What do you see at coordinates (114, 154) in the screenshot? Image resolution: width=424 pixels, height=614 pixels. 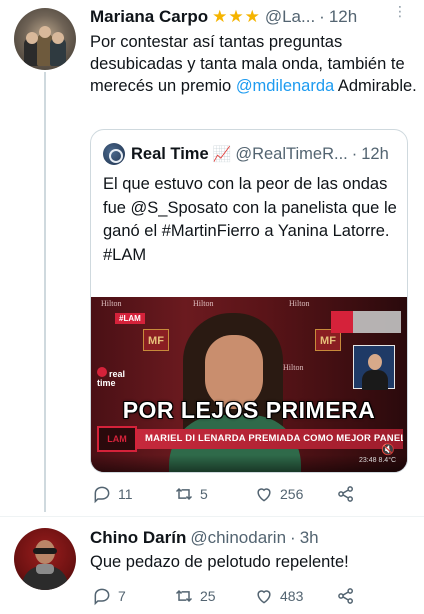 I see `quoted-avatar` at bounding box center [114, 154].